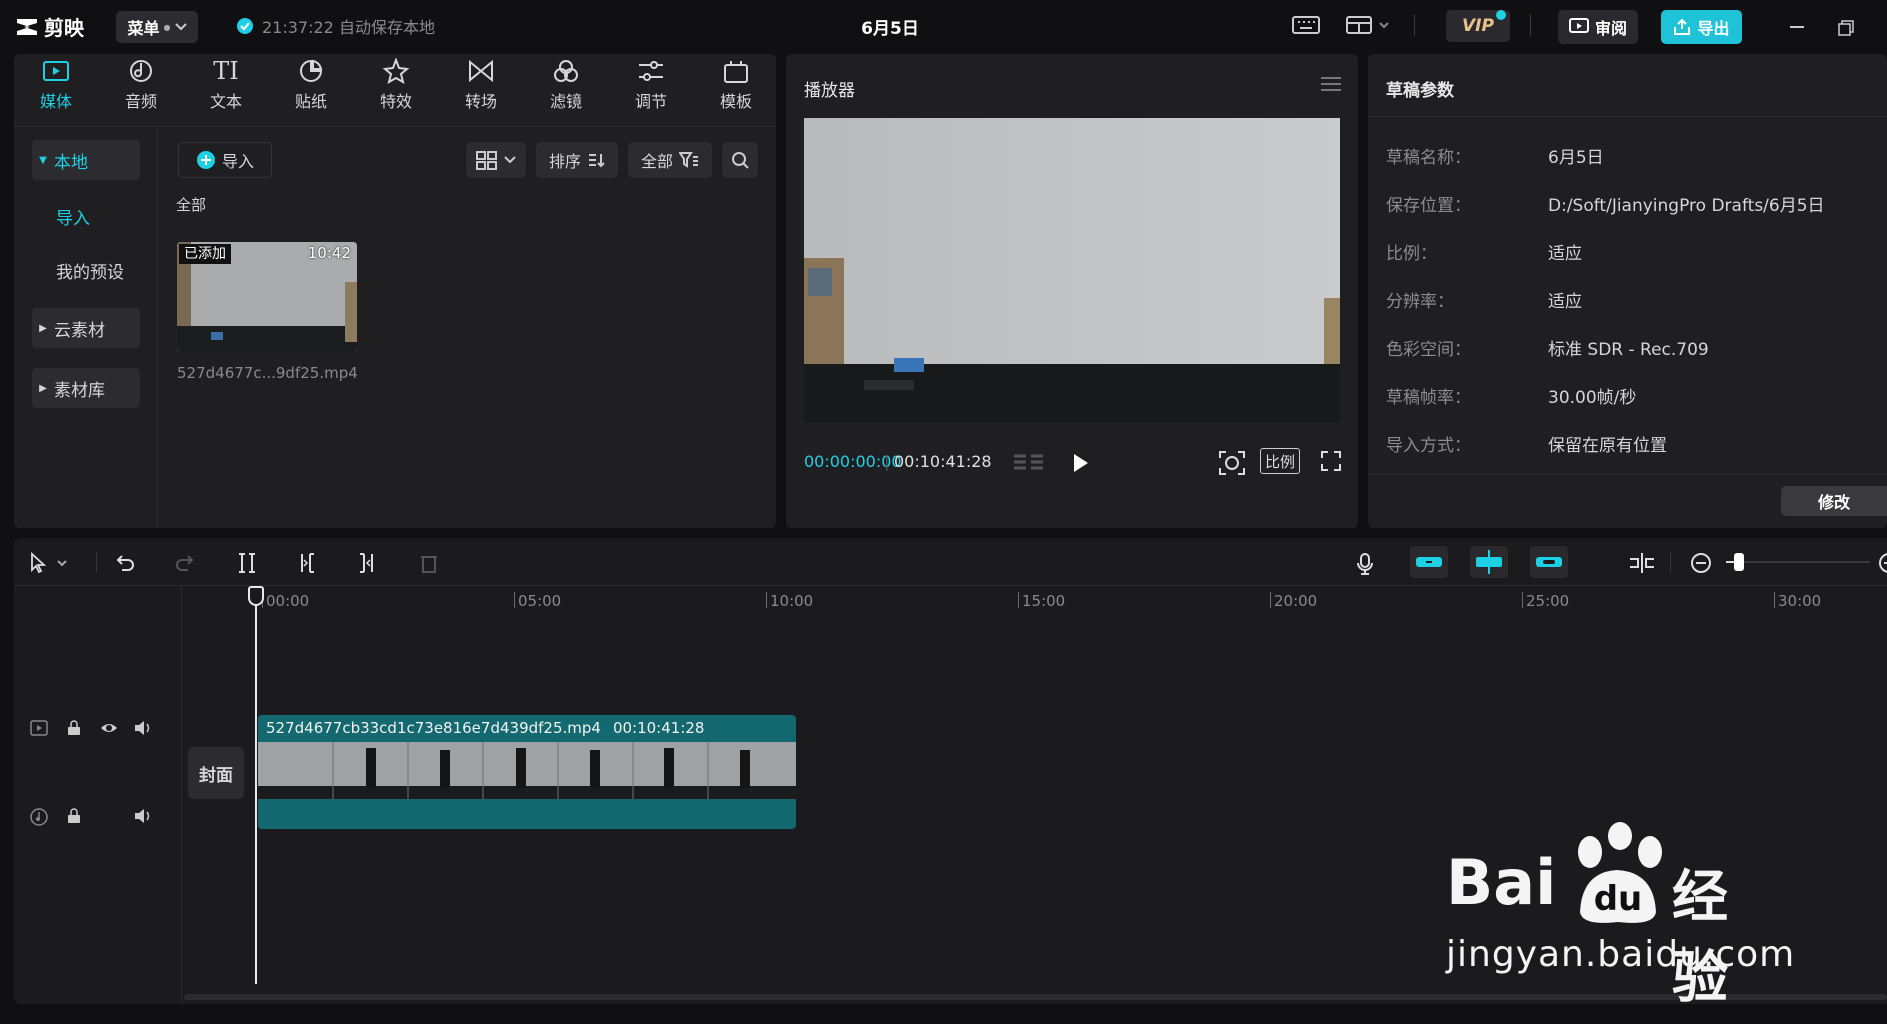  Describe the element at coordinates (943, 461) in the screenshot. I see `total-time: 00:10:41:28` at that location.